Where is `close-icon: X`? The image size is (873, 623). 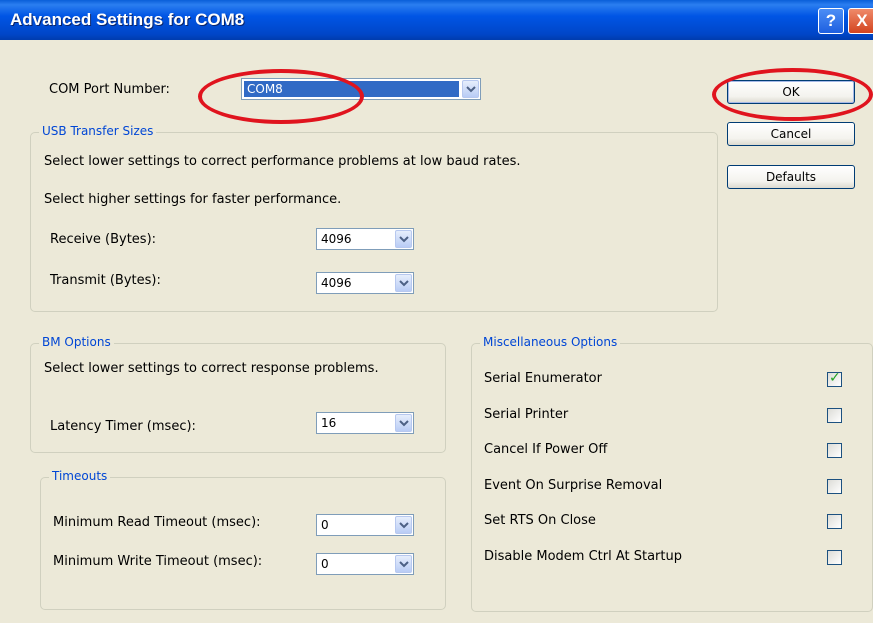
close-icon: X is located at coordinates (862, 20).